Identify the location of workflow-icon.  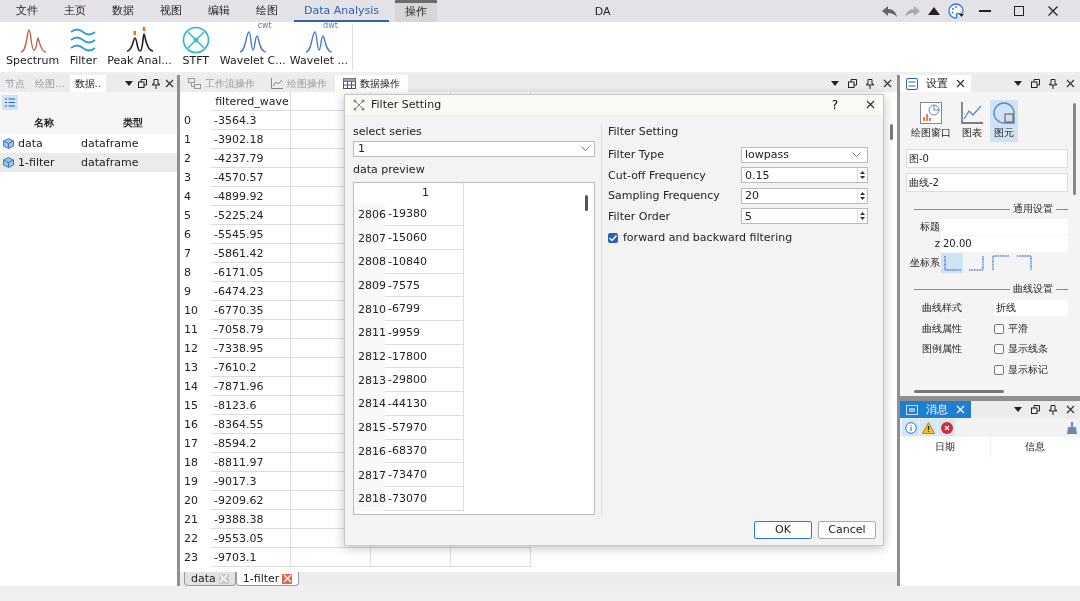
(194, 83).